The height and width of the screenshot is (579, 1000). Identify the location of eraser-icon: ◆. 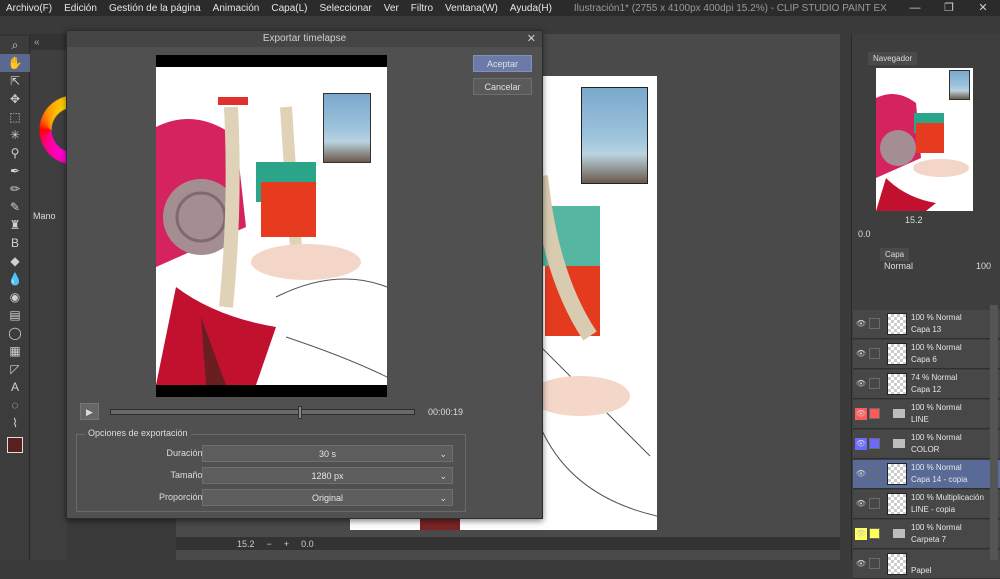
(15, 261).